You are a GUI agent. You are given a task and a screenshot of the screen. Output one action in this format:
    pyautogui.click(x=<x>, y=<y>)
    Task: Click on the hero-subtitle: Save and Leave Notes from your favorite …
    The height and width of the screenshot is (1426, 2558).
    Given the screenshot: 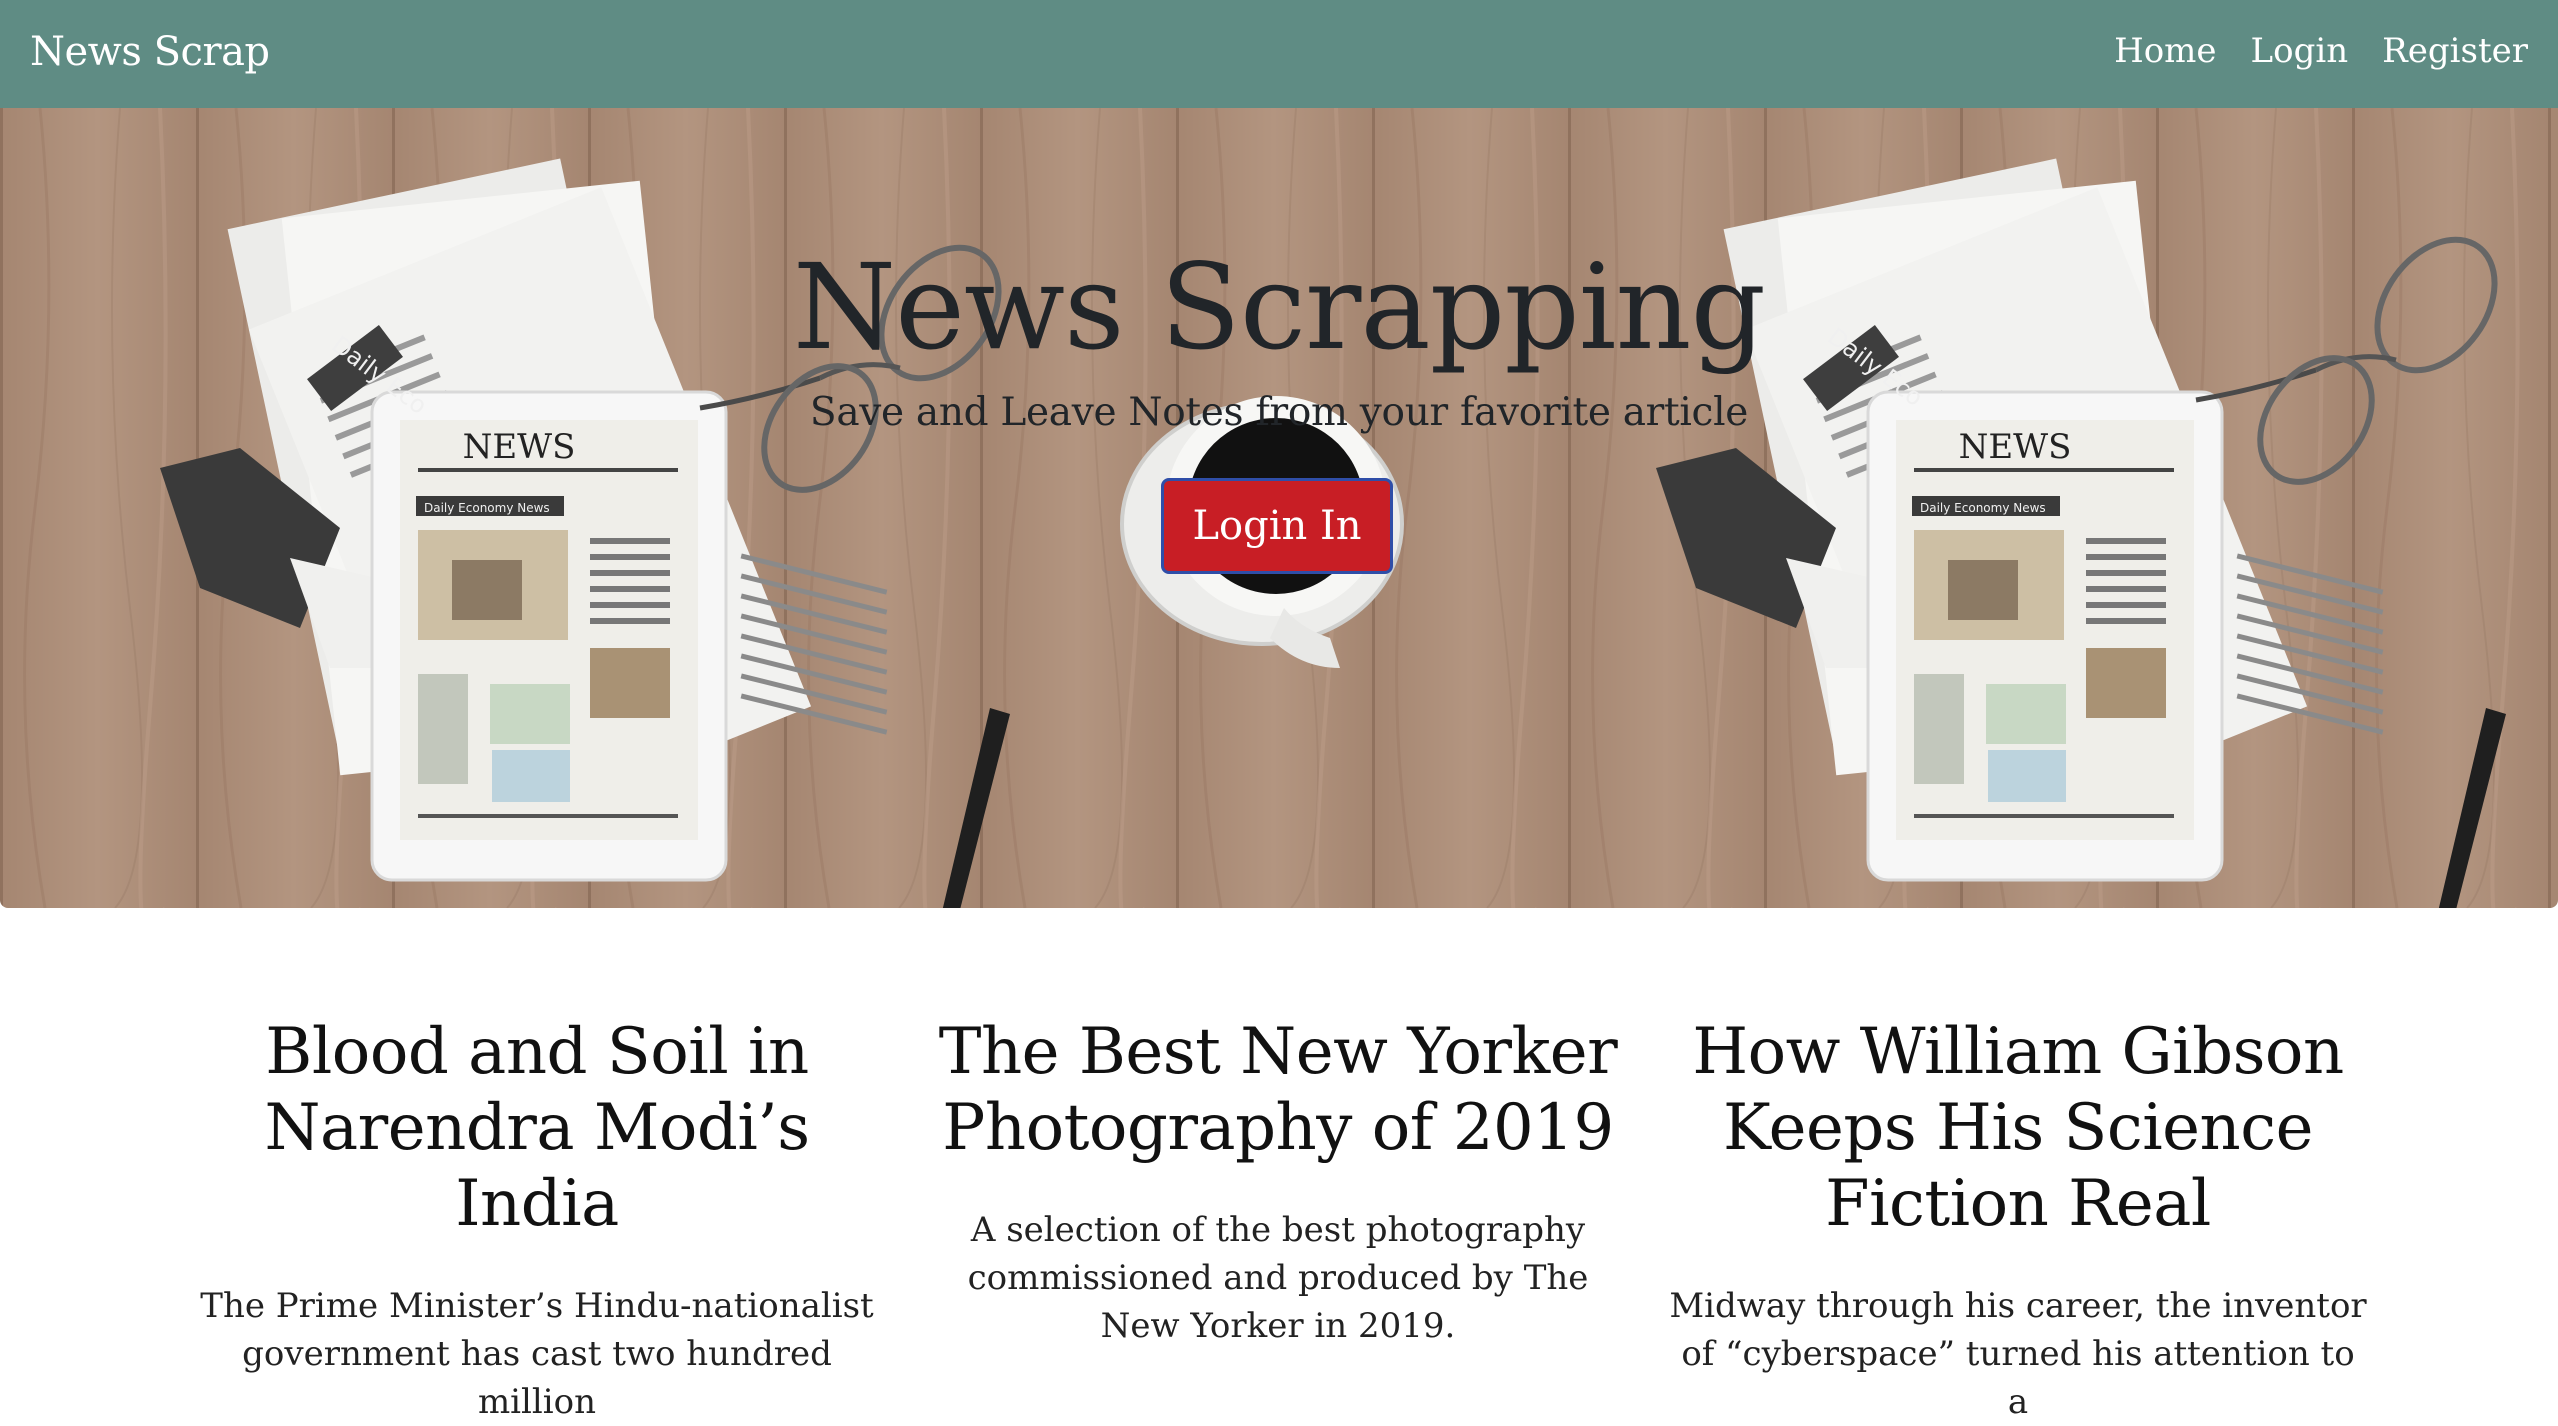 What is the action you would take?
    pyautogui.click(x=1279, y=412)
    